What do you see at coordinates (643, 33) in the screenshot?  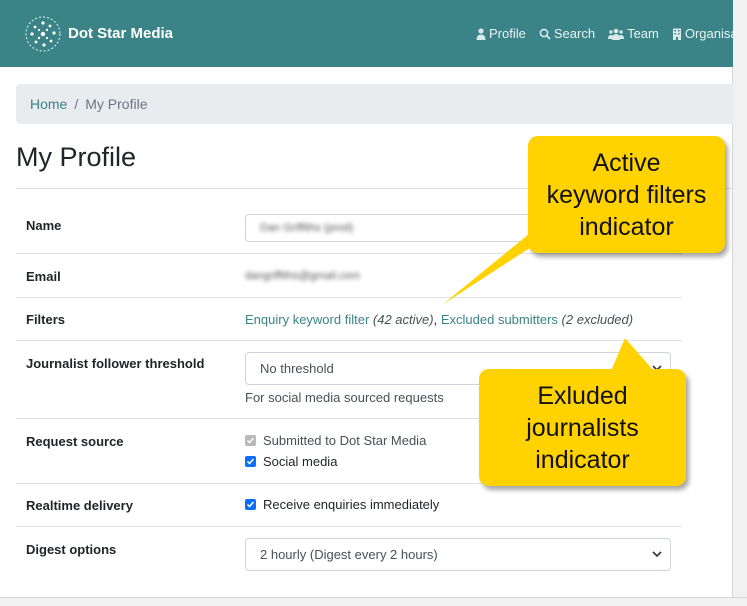 I see `nav-team-label: Team` at bounding box center [643, 33].